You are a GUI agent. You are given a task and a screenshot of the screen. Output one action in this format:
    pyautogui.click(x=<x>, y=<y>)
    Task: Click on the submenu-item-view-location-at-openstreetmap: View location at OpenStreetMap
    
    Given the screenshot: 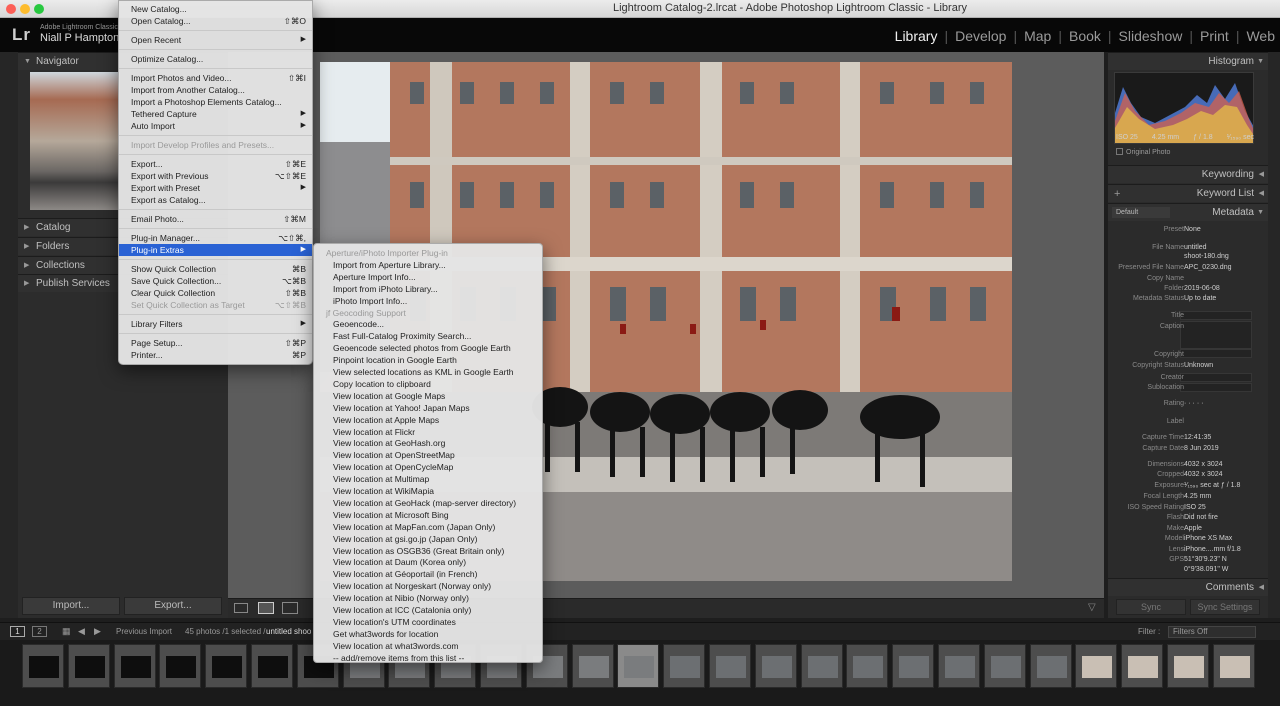 What is the action you would take?
    pyautogui.click(x=428, y=455)
    